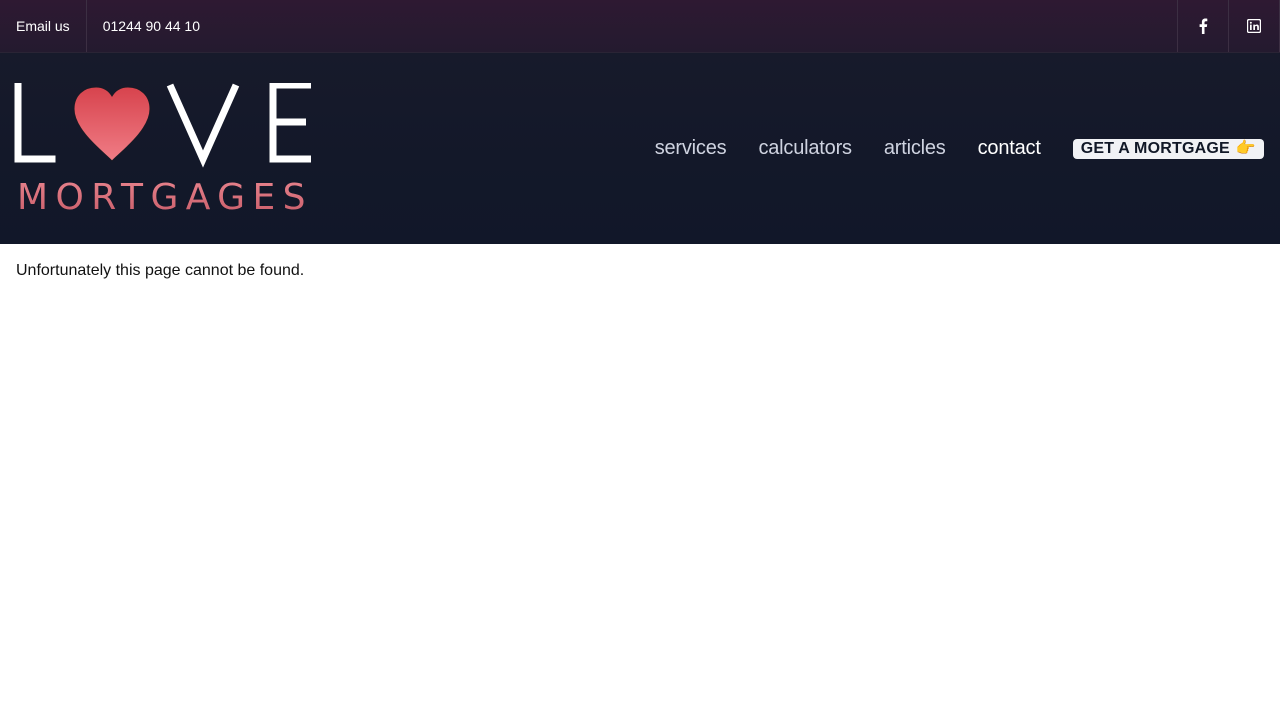  What do you see at coordinates (805, 148) in the screenshot?
I see `nav-calculators: calculators` at bounding box center [805, 148].